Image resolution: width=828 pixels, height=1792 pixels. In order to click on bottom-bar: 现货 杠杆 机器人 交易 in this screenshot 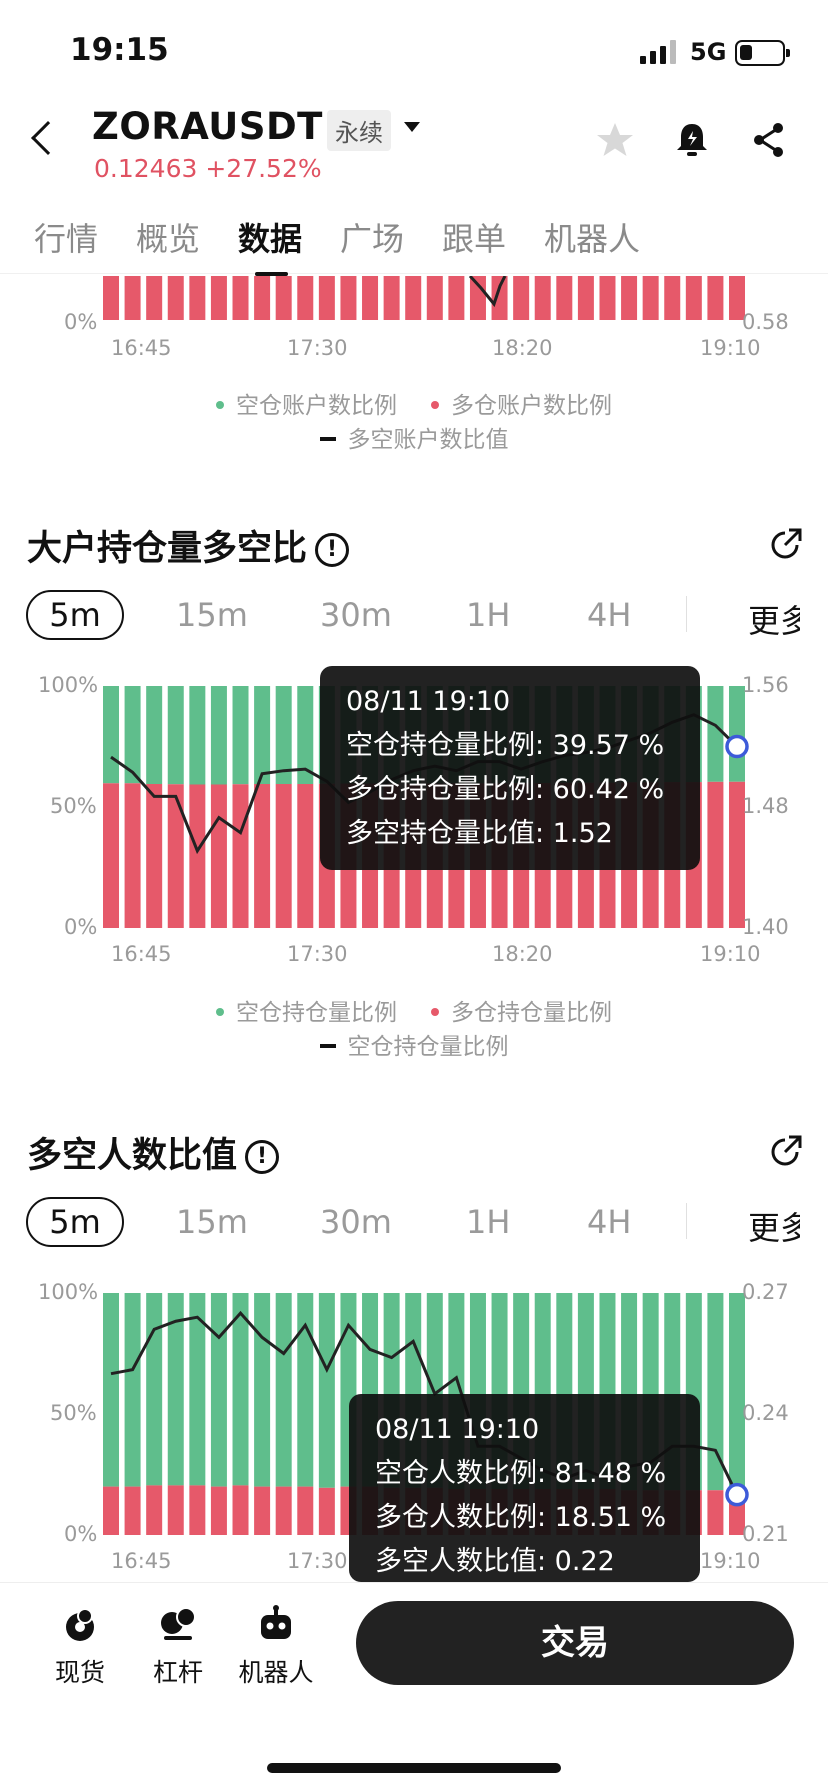, I will do `click(414, 1687)`.